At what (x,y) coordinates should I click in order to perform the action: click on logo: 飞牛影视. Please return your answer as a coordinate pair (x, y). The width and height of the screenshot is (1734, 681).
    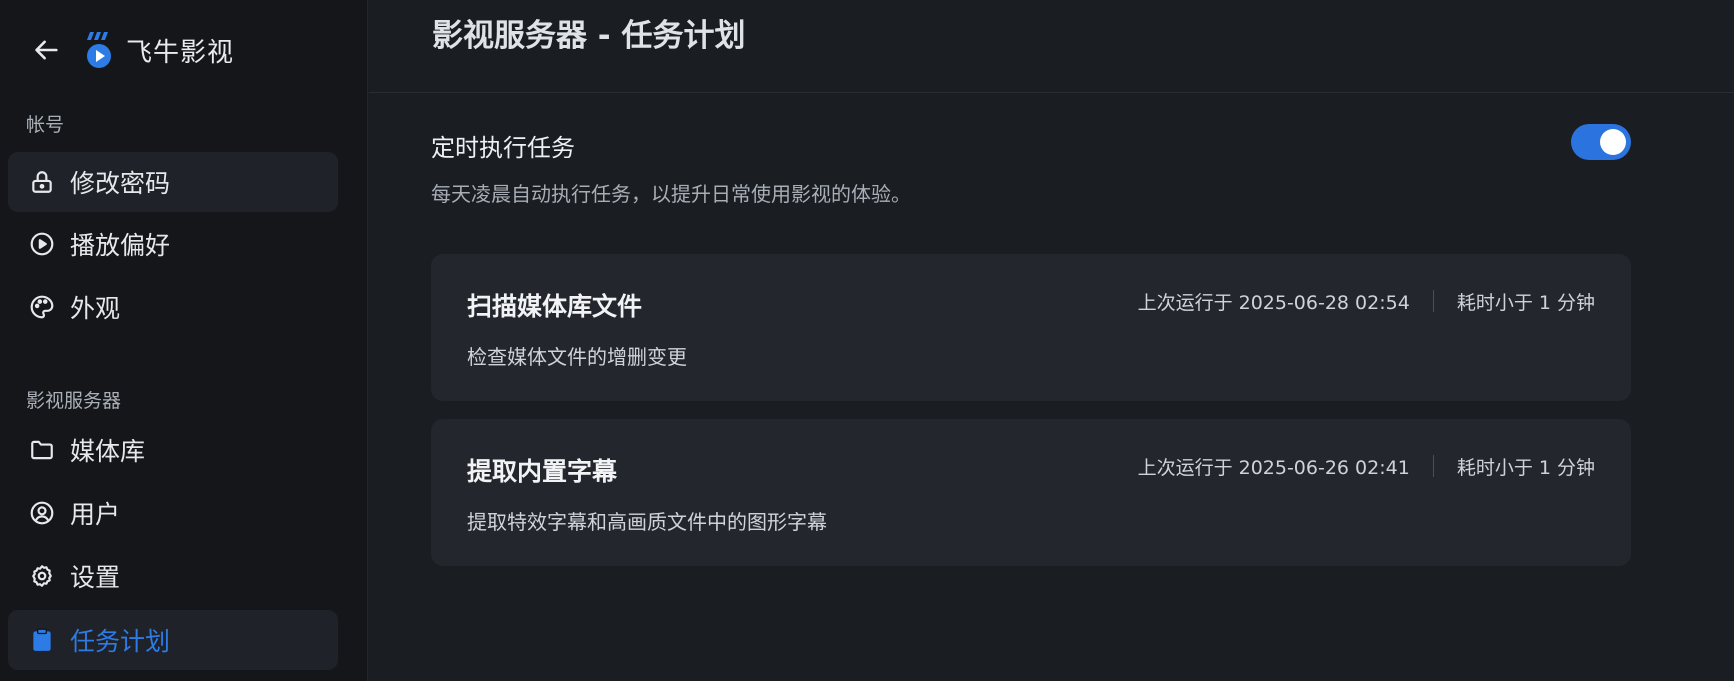
    Looking at the image, I should click on (159, 50).